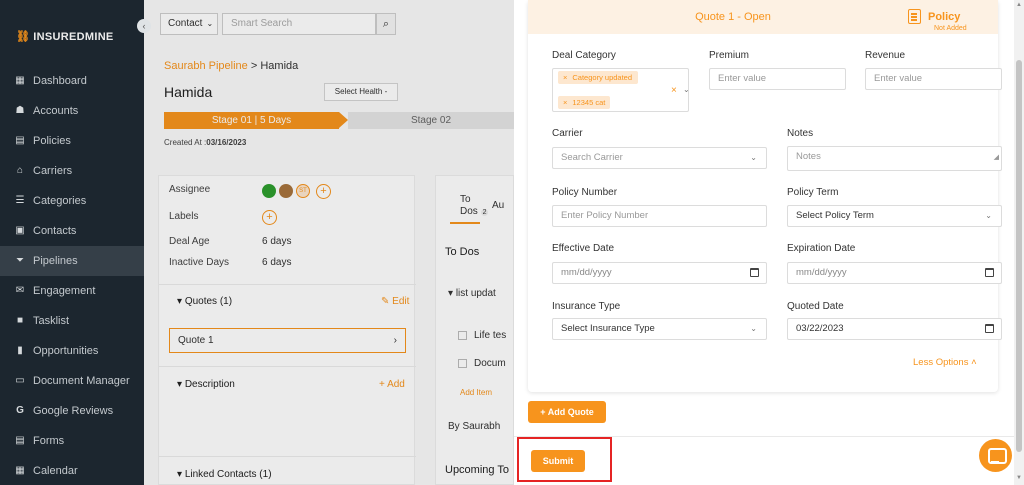 The image size is (1024, 485). I want to click on description-section-toggle: ▾ Description, so click(206, 384).